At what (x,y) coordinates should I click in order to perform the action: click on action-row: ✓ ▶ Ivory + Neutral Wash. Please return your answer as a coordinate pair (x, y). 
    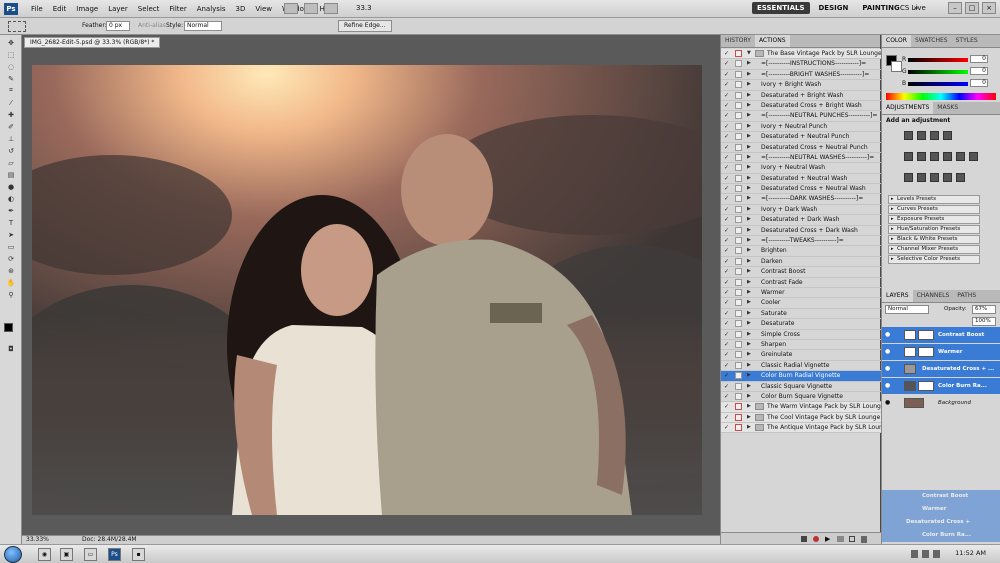
    Looking at the image, I should click on (801, 168).